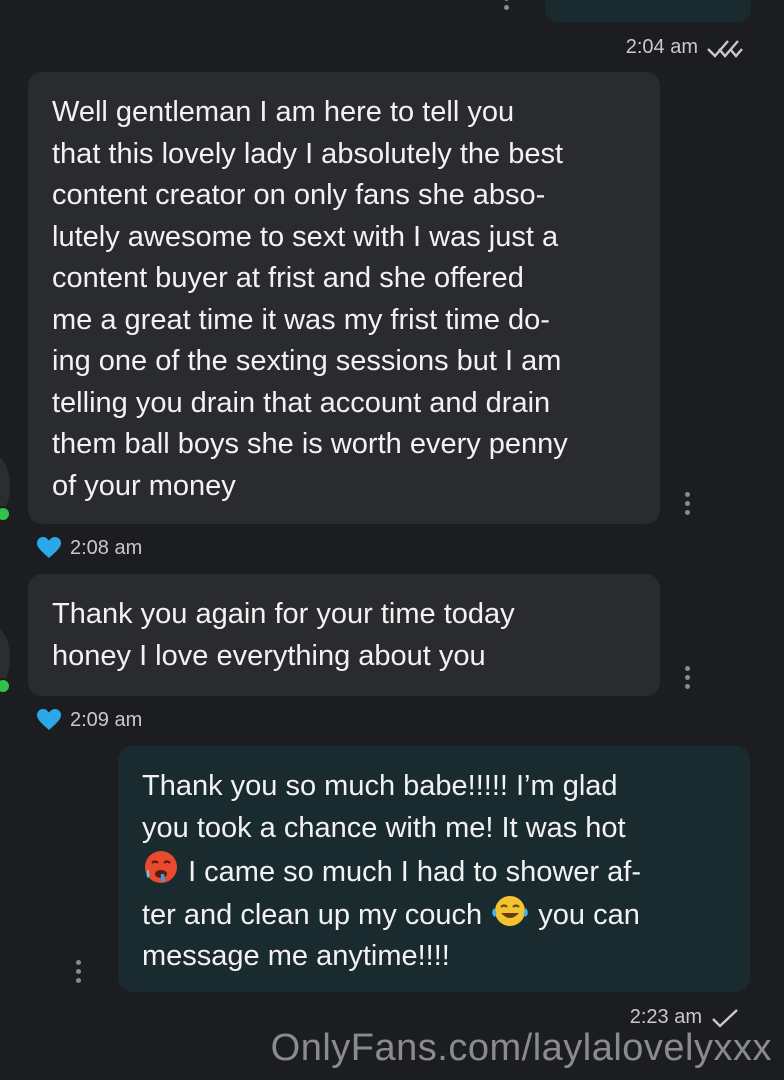 This screenshot has height=1080, width=784. I want to click on message-text-line: I came so much I had to shower af-, so click(434, 871).